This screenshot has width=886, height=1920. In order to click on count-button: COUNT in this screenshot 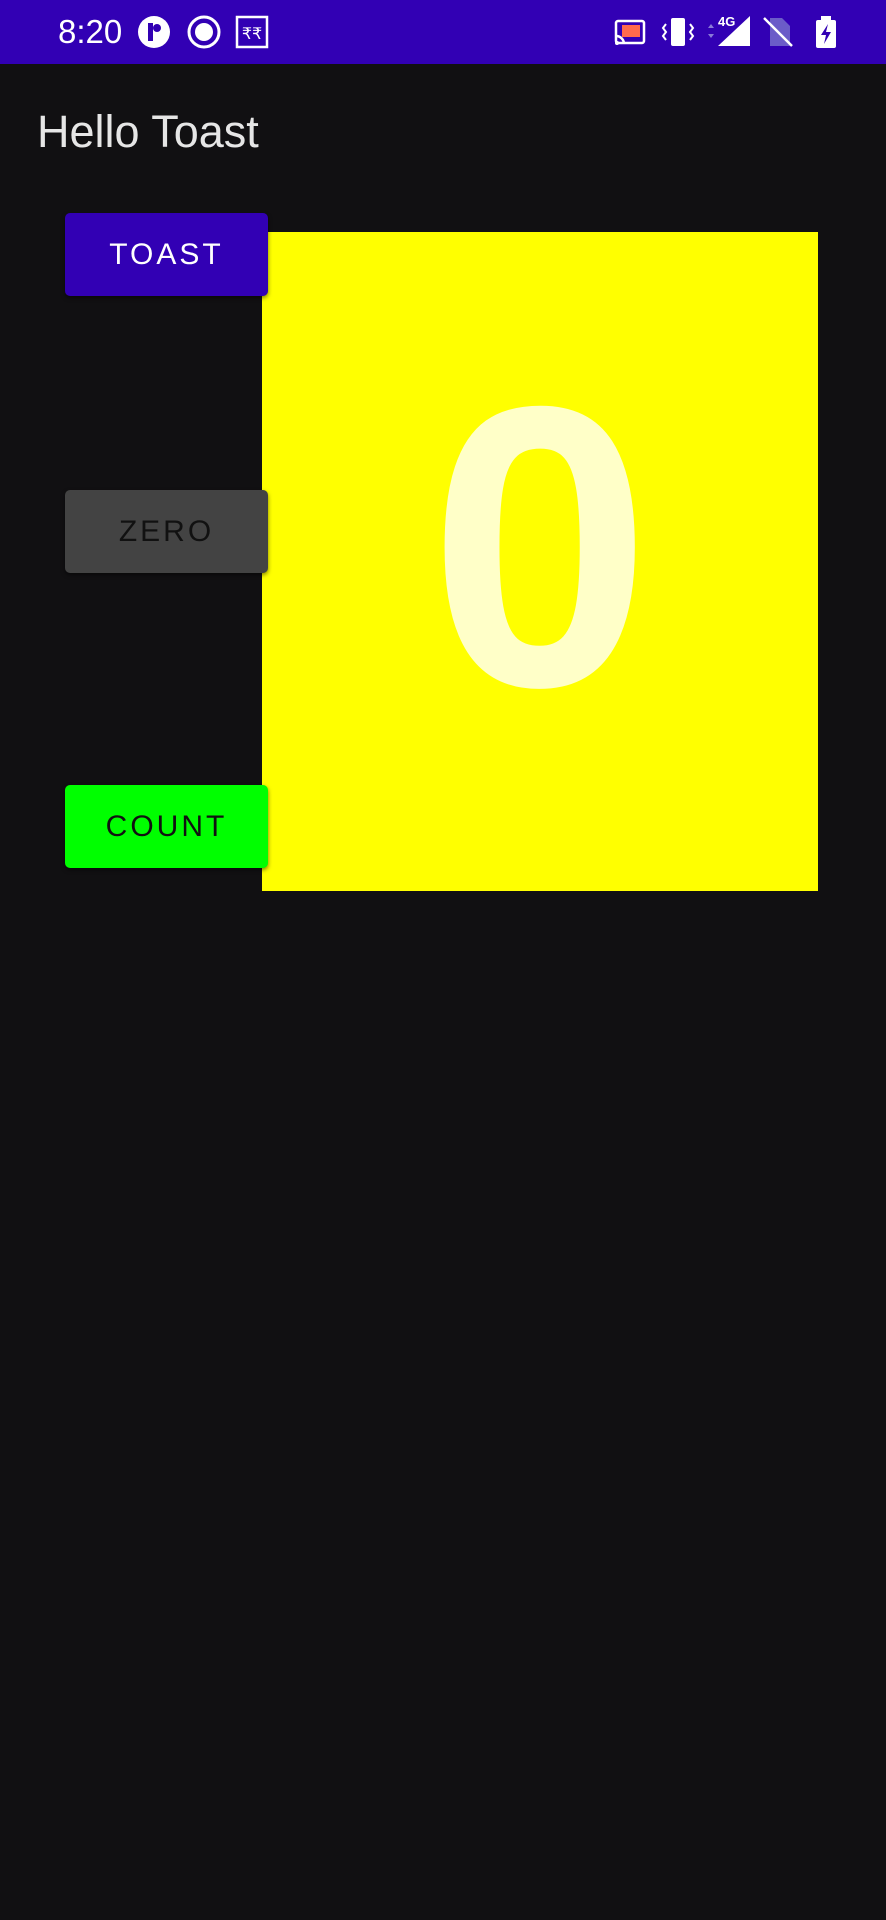, I will do `click(166, 826)`.